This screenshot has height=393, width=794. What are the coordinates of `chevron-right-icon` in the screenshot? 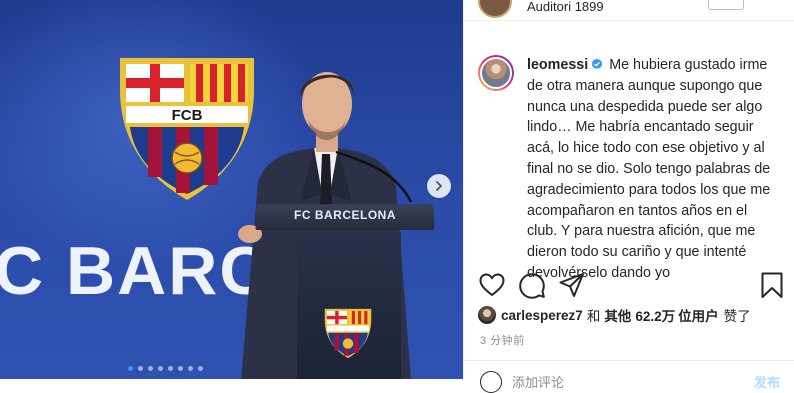 It's located at (439, 186).